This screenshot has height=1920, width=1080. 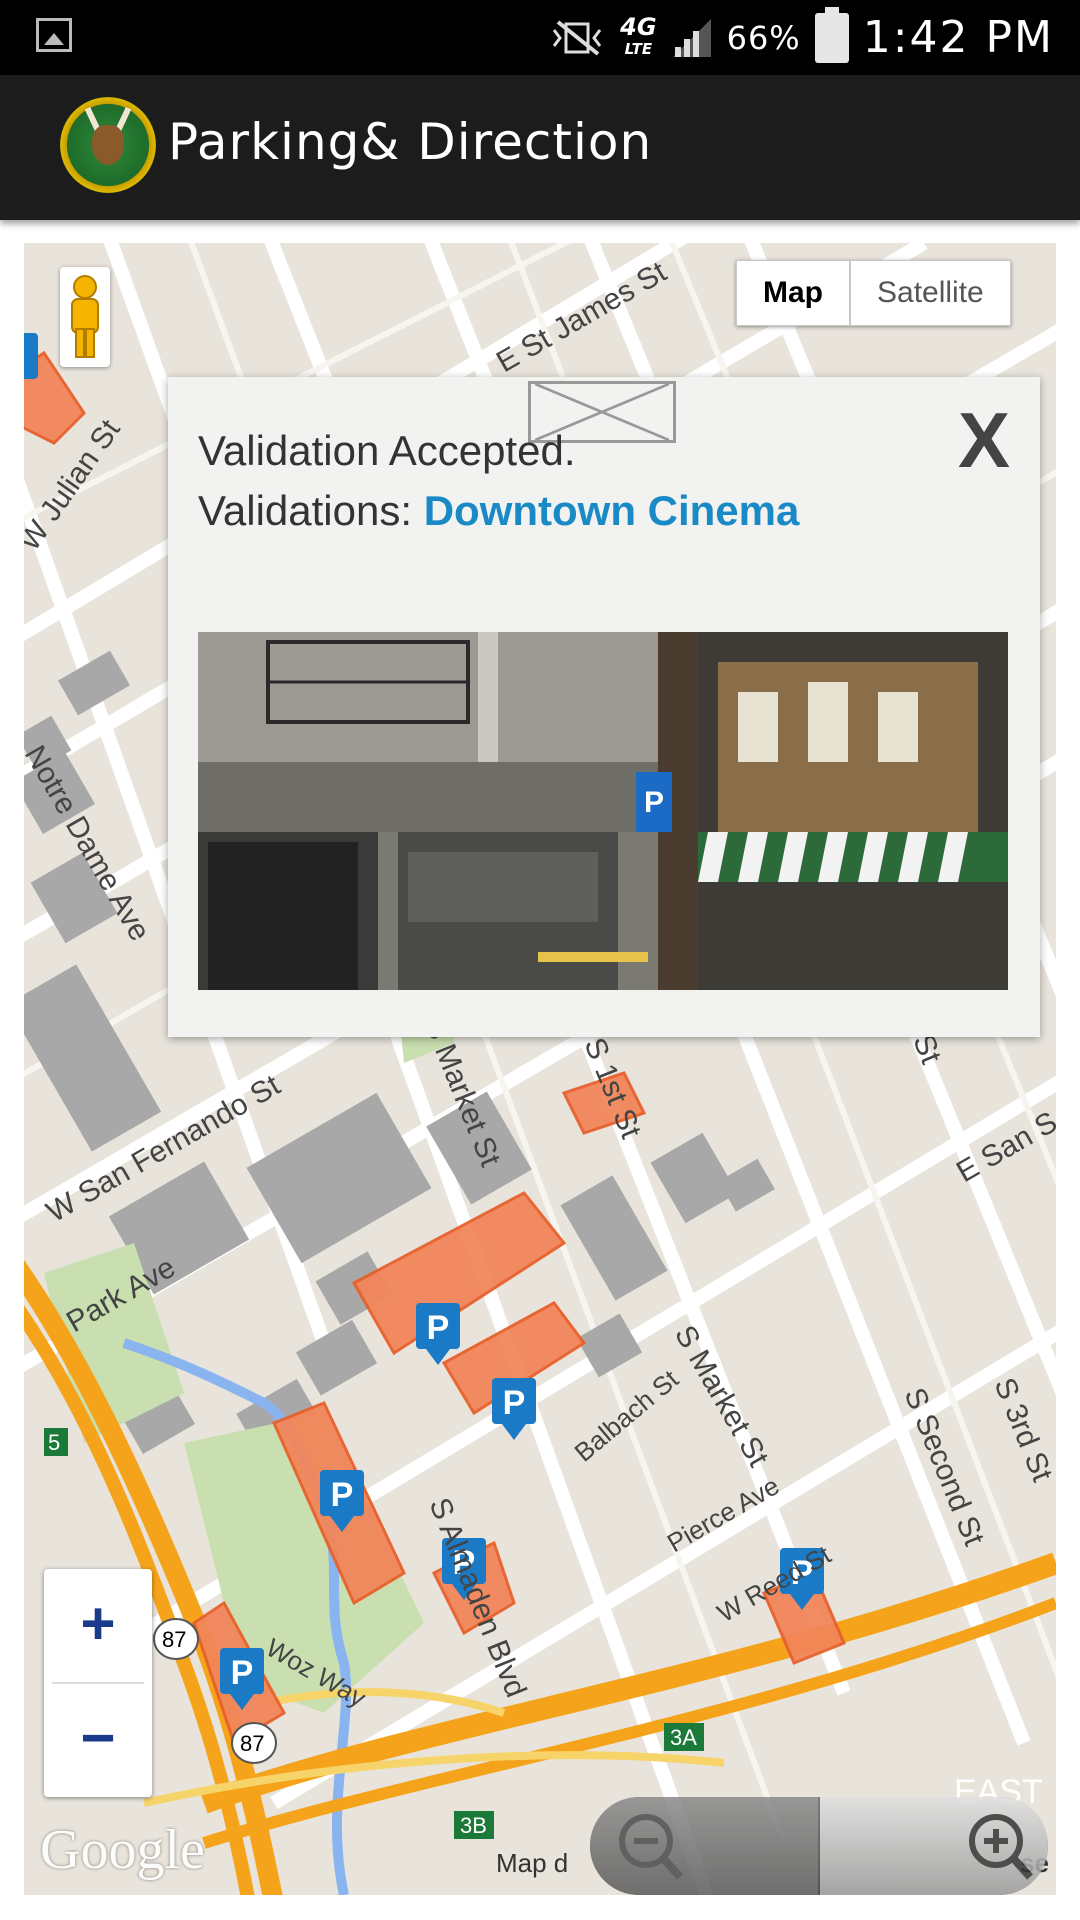 What do you see at coordinates (638, 35) in the screenshot?
I see `network-type: 4G LTE` at bounding box center [638, 35].